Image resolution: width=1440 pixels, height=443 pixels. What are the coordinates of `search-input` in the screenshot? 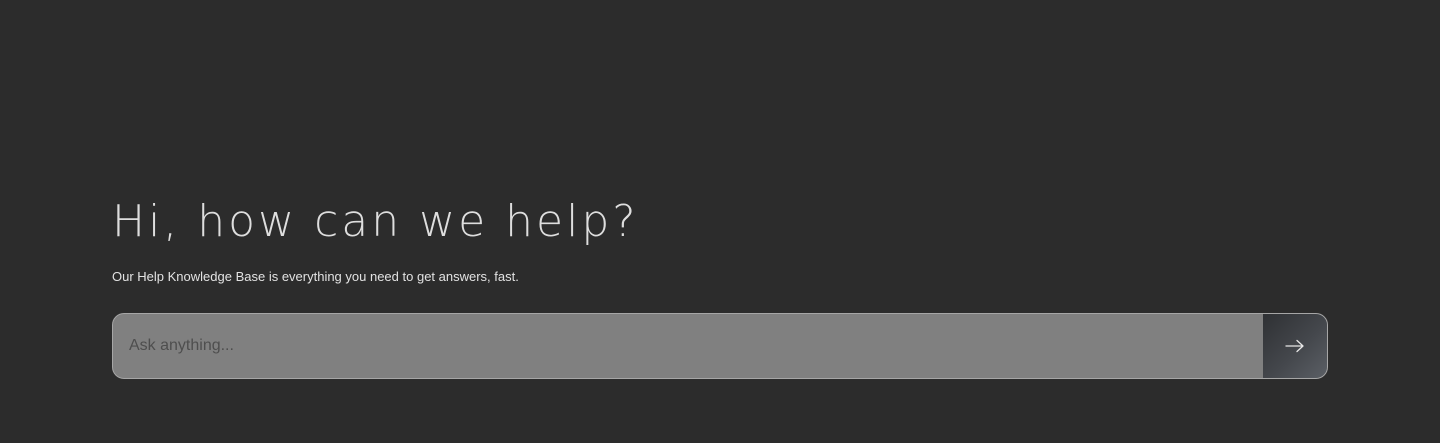 It's located at (688, 346).